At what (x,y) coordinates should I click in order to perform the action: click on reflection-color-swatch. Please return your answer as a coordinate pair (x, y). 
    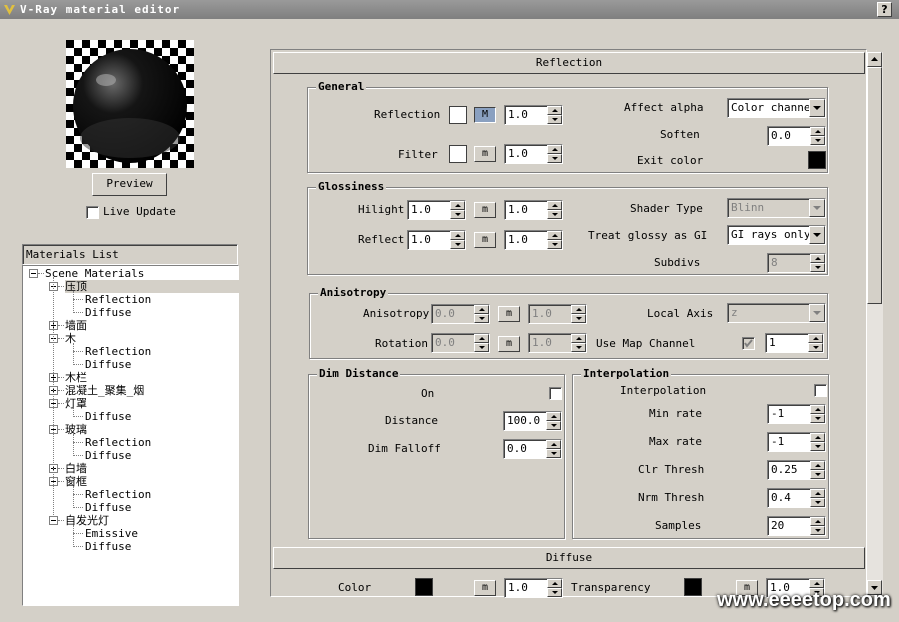
    Looking at the image, I should click on (458, 115).